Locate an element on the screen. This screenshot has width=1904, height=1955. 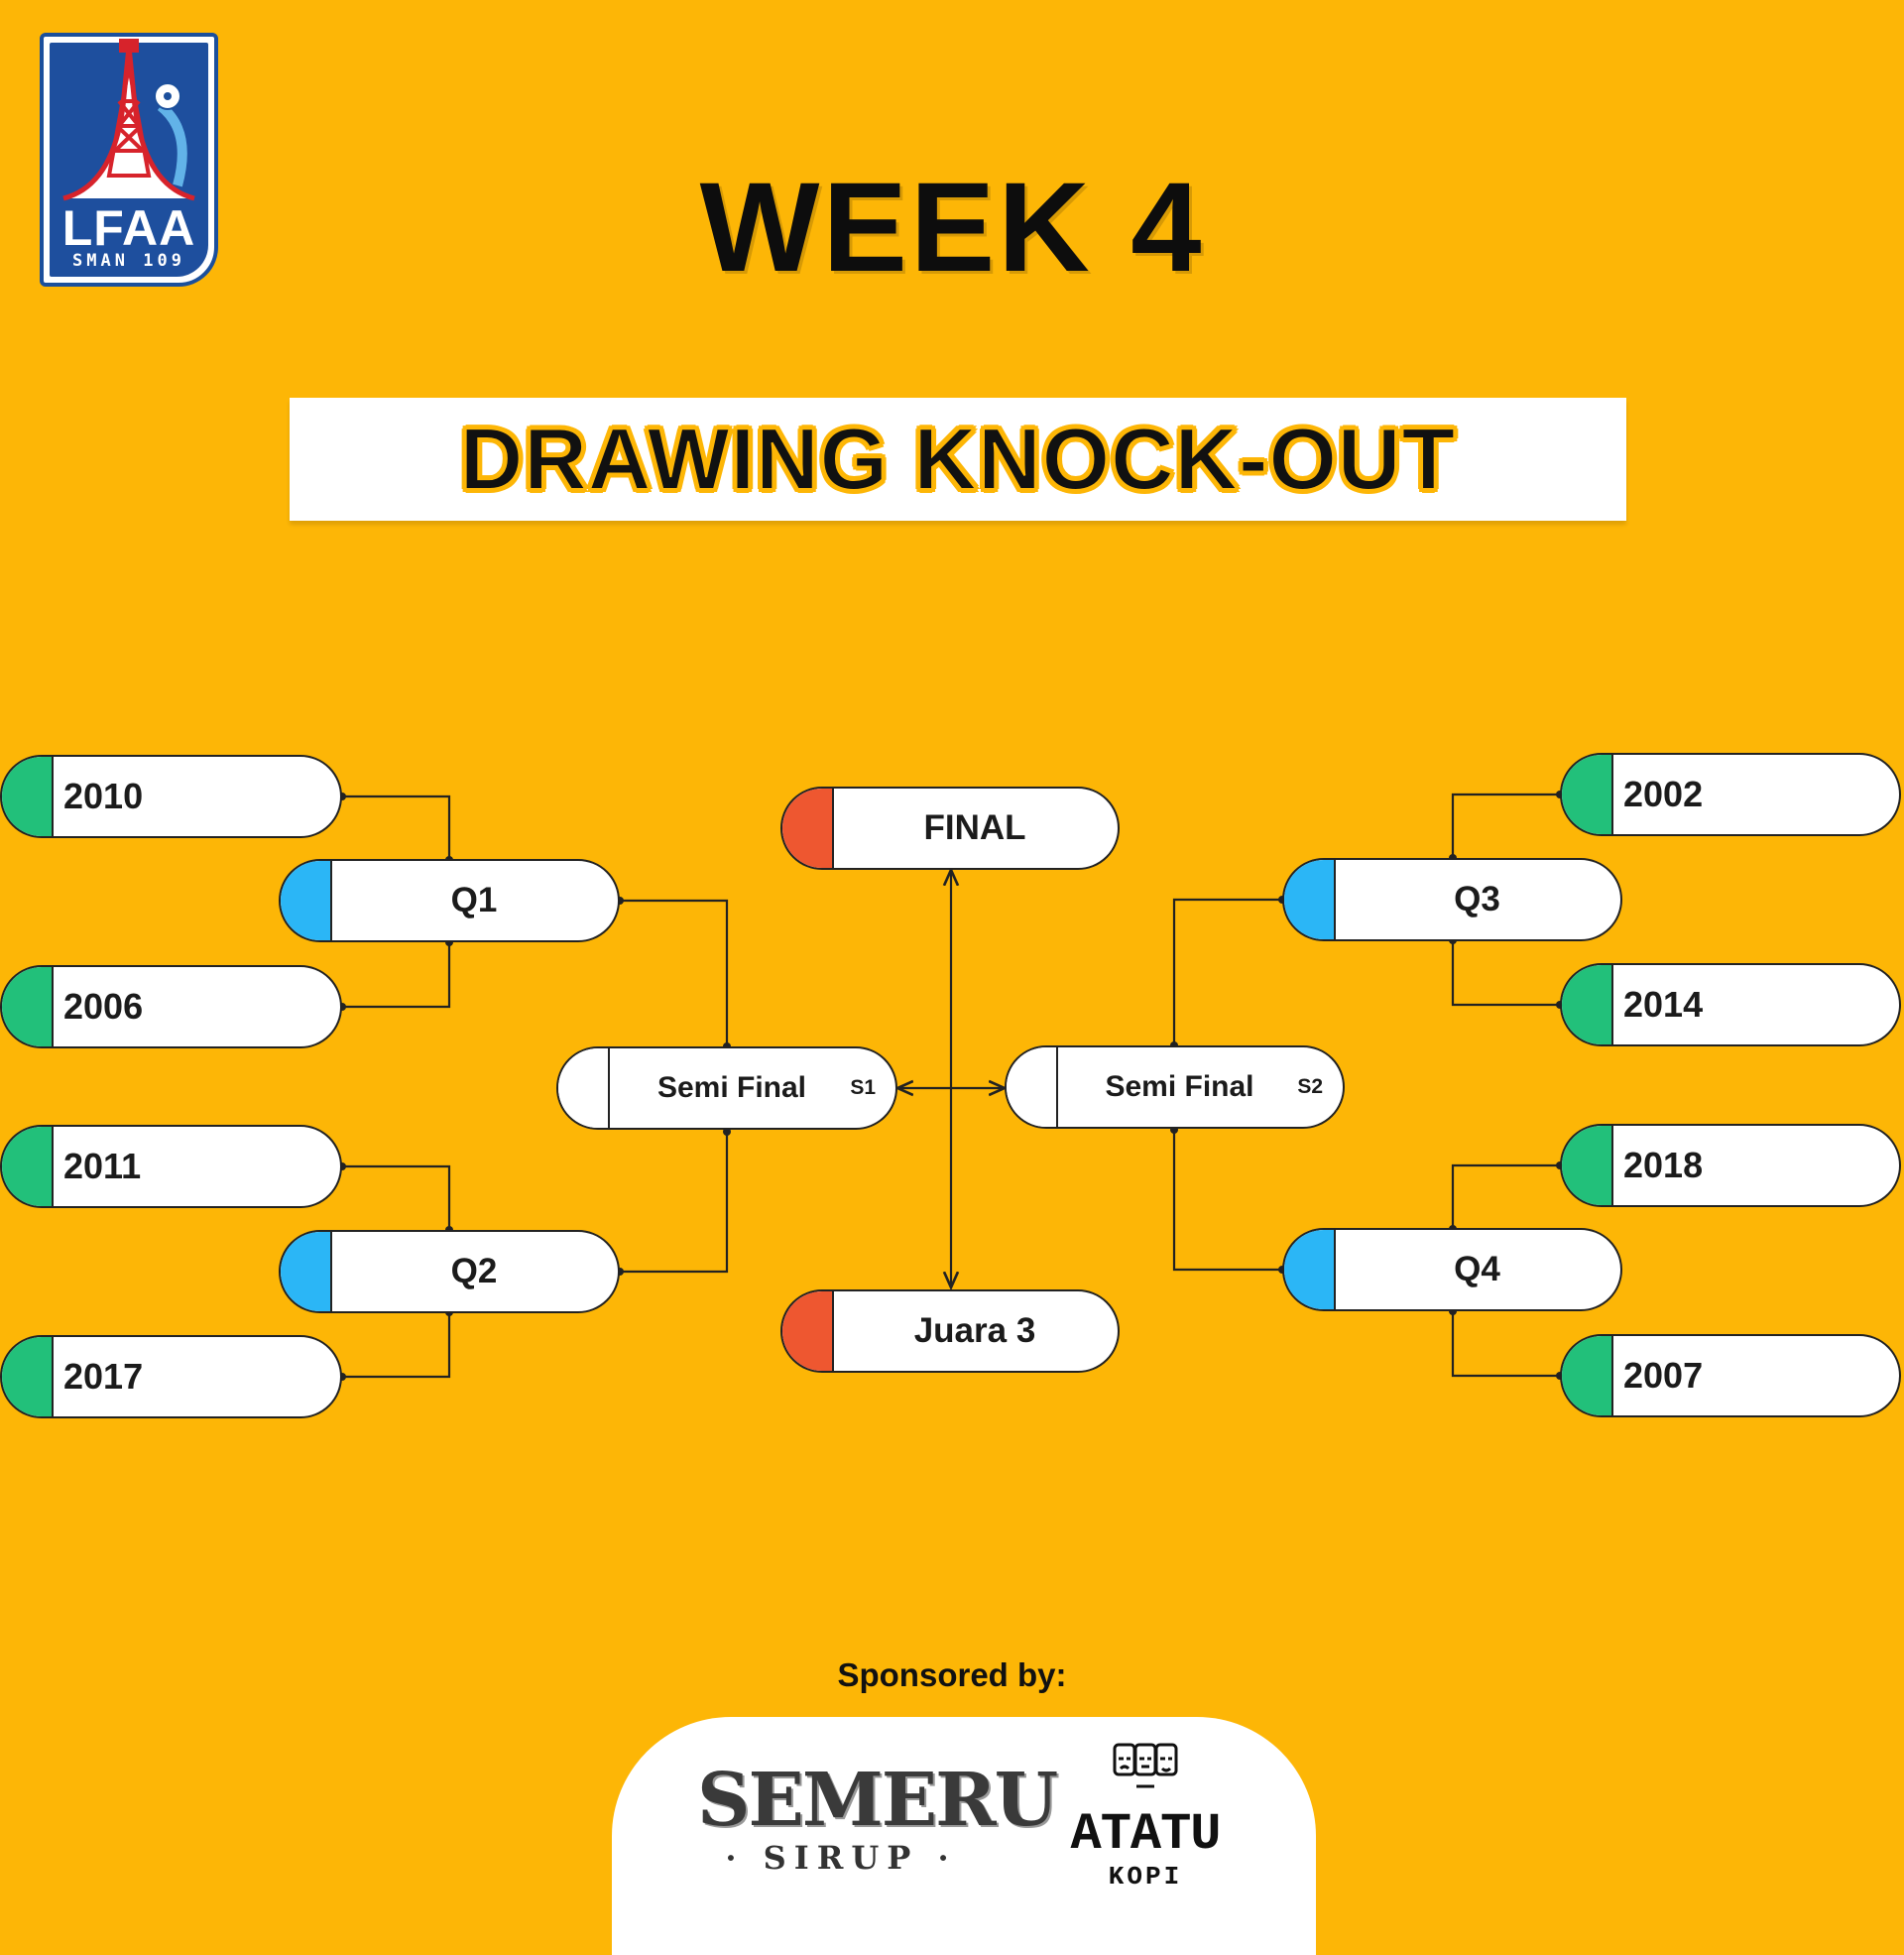
quarter-label: Q3 is located at coordinates (1477, 899).